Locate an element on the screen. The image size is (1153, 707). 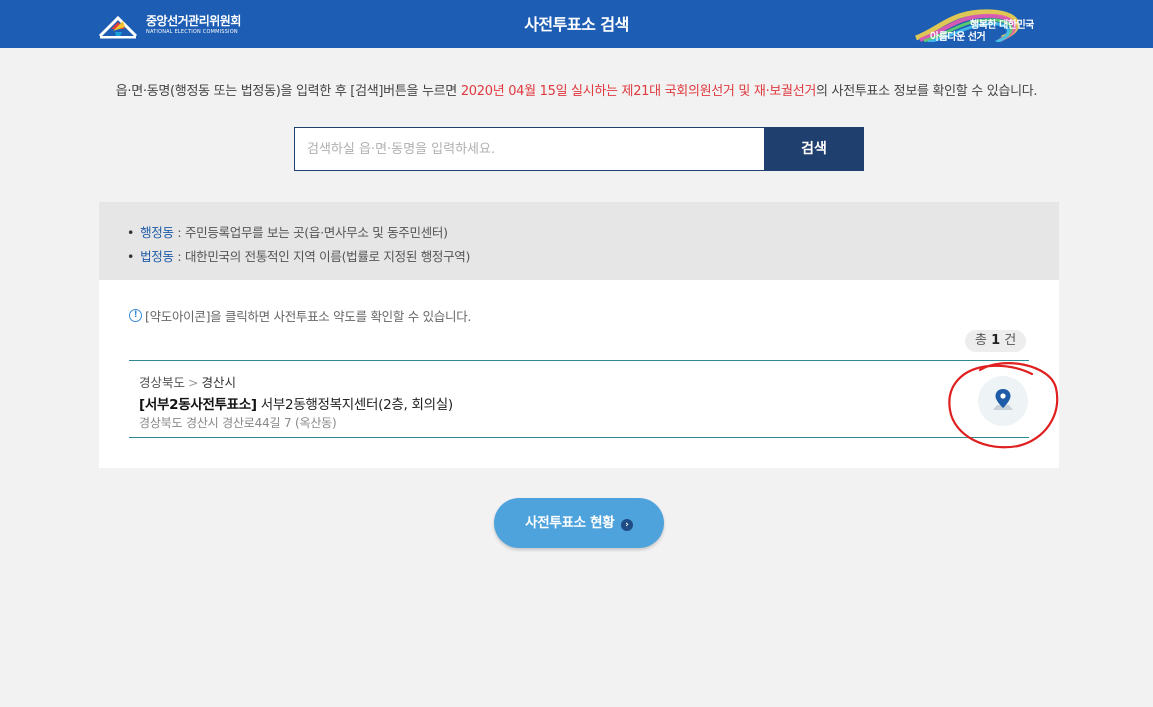
map-button is located at coordinates (1003, 401).